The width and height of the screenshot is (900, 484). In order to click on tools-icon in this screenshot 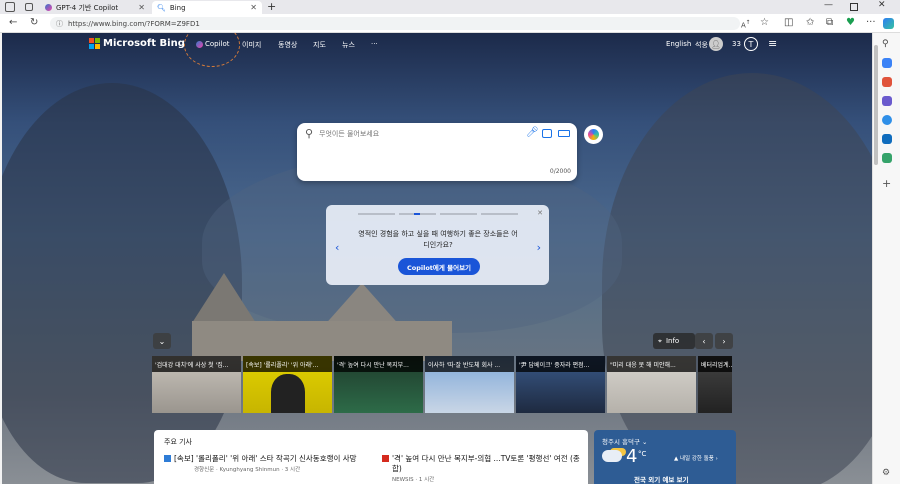, I will do `click(887, 82)`.